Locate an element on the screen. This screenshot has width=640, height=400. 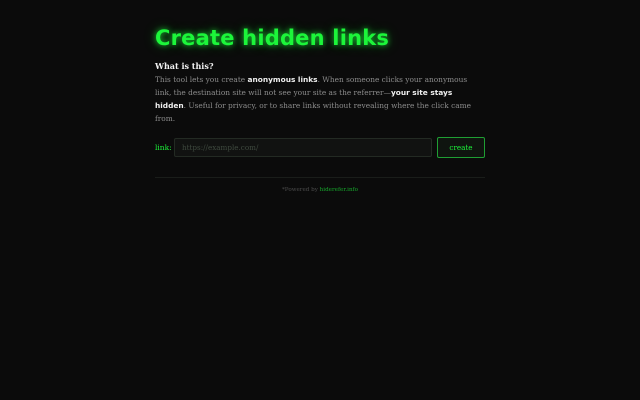
url-input is located at coordinates (303, 147).